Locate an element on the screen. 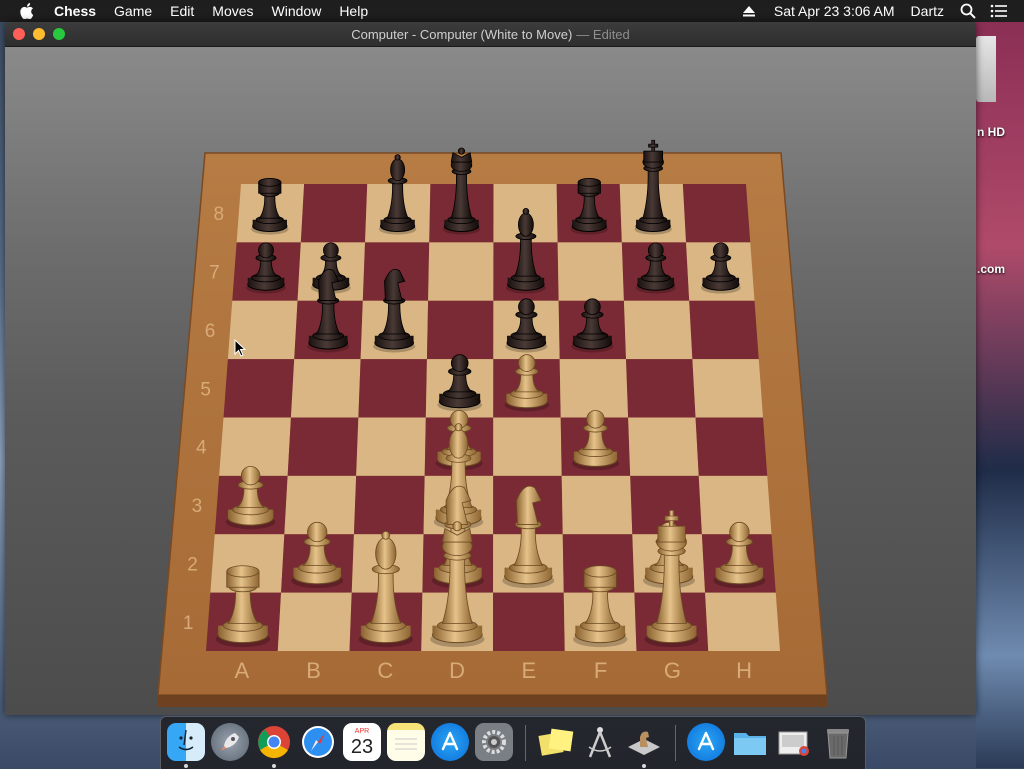 The height and width of the screenshot is (769, 1024). hard-drive-label: n HD is located at coordinates (991, 132).